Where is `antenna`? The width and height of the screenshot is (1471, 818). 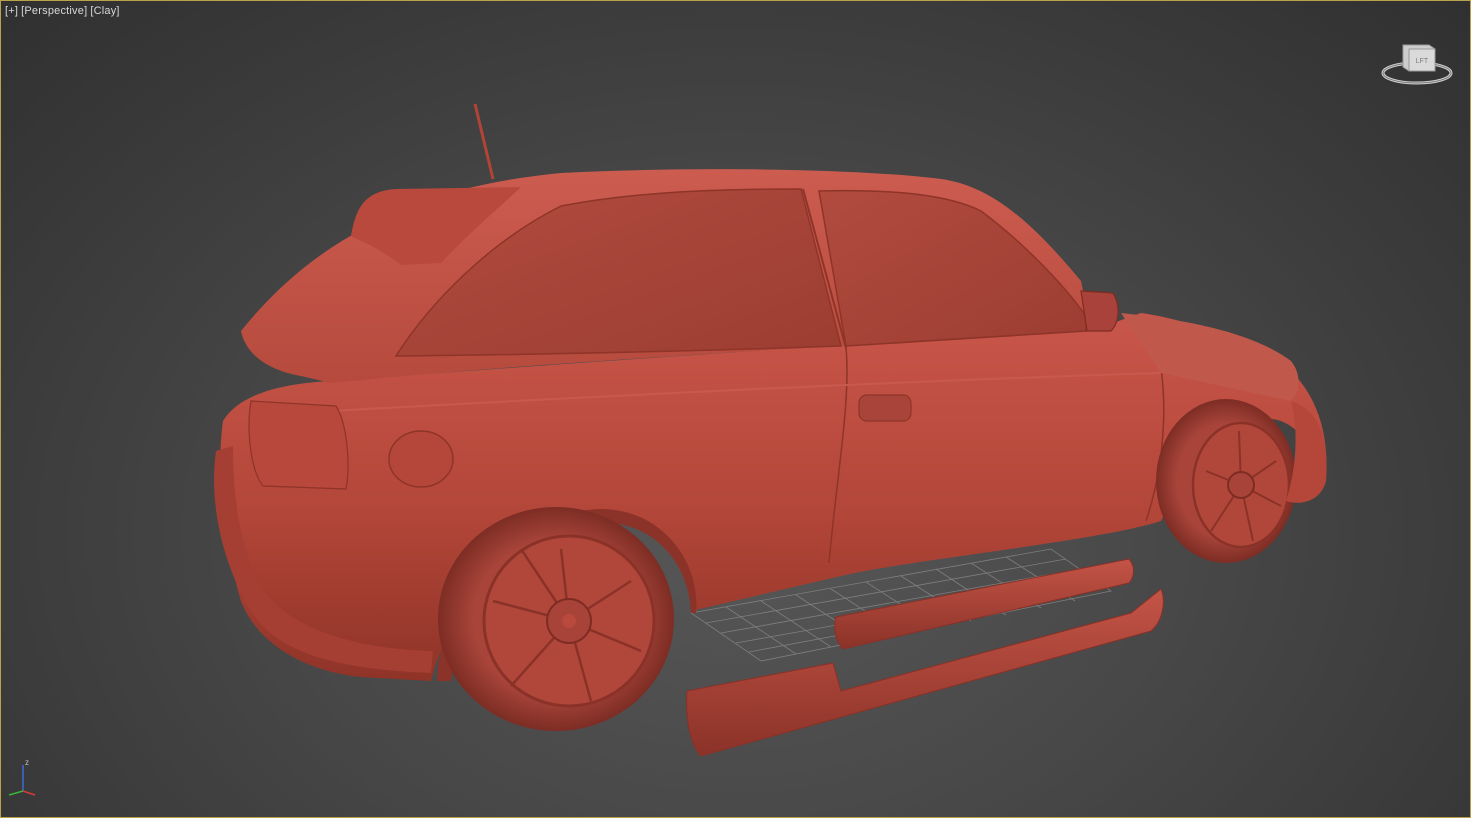
antenna is located at coordinates (484, 141).